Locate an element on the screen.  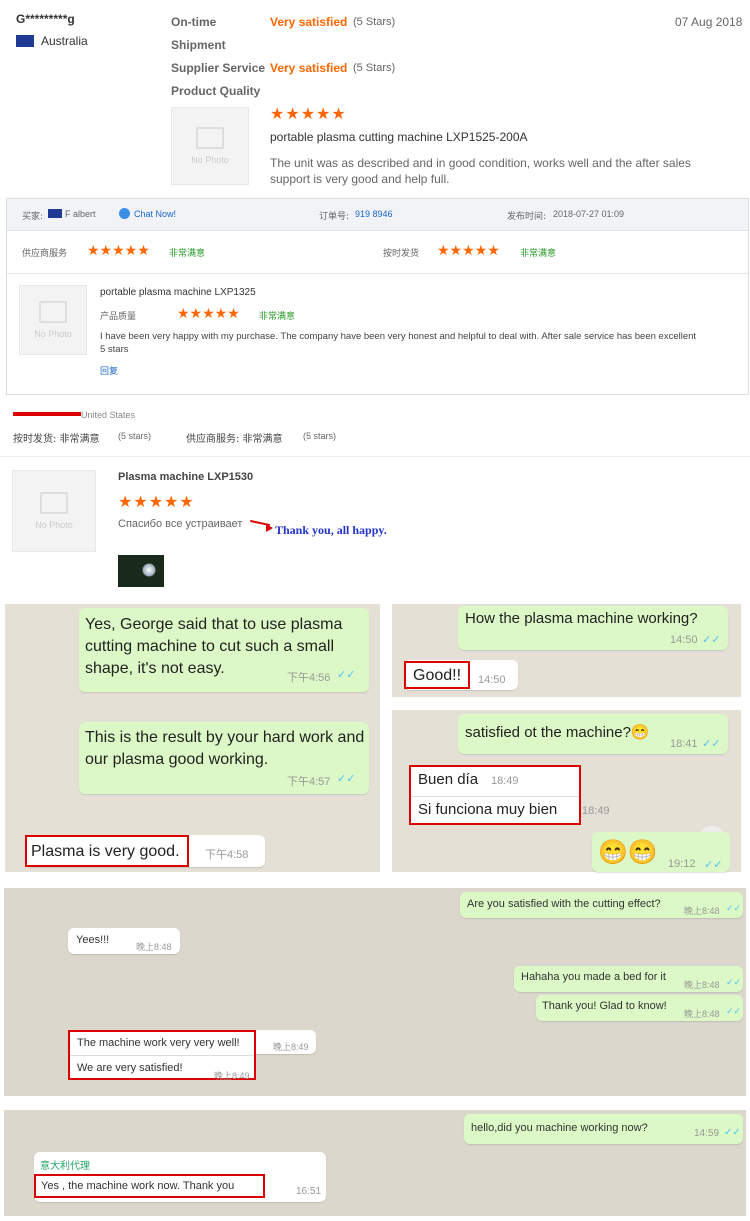
stars-on-time: (5 Stars) is located at coordinates (374, 22).